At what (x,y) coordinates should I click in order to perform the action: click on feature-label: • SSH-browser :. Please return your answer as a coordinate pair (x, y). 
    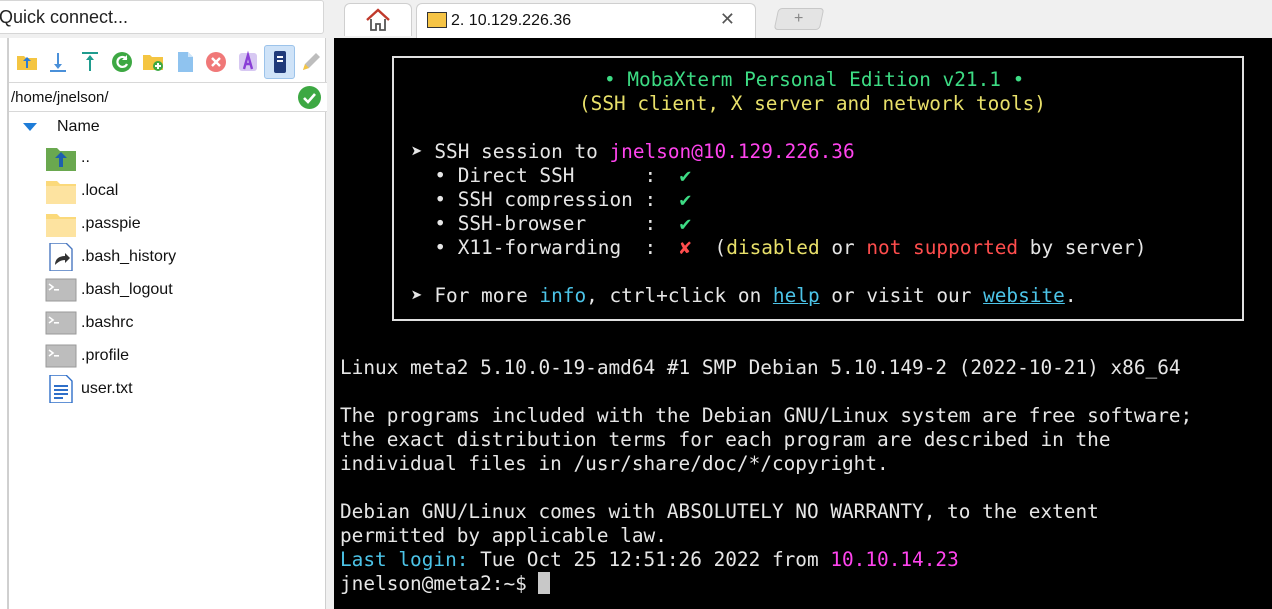
    Looking at the image, I should click on (545, 223).